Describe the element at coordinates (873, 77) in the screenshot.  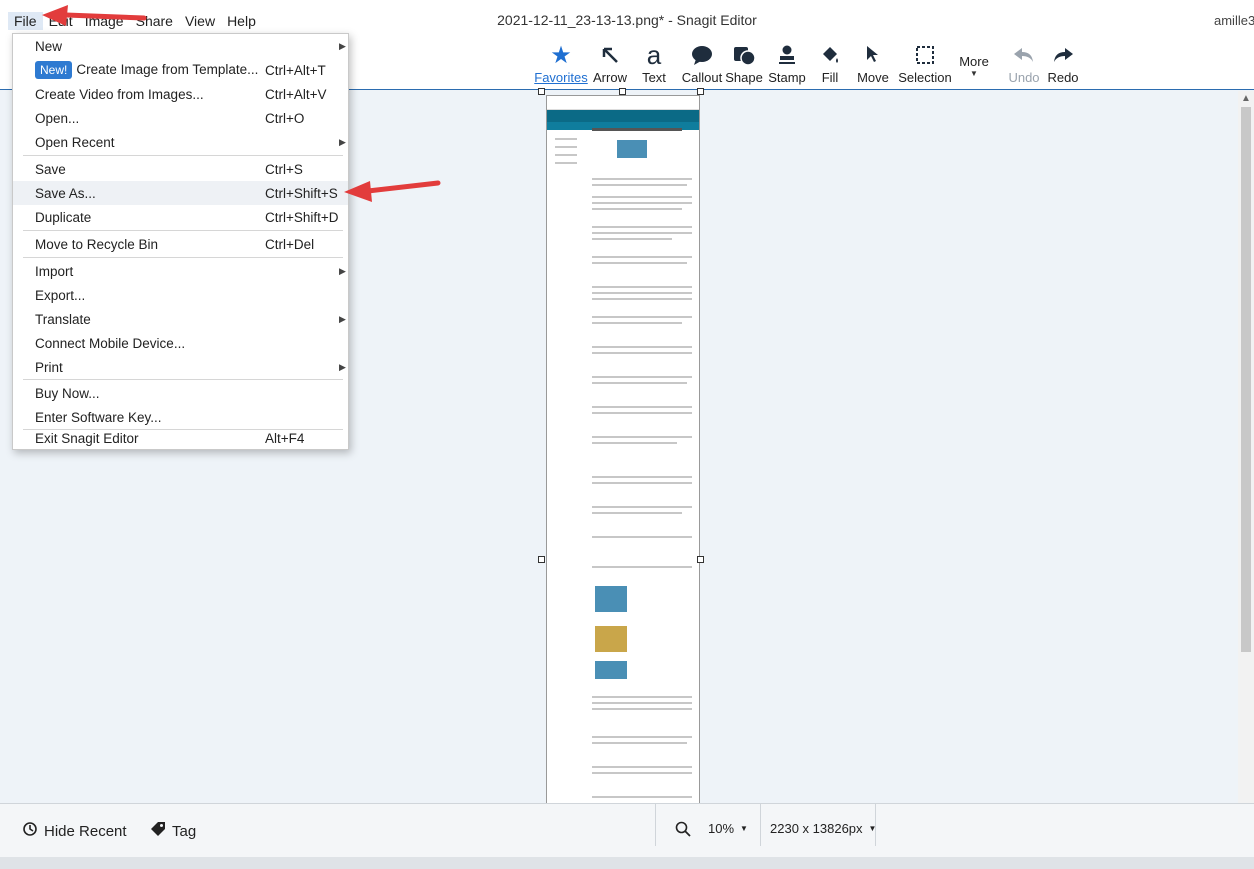
I see `tool-label: Move` at that location.